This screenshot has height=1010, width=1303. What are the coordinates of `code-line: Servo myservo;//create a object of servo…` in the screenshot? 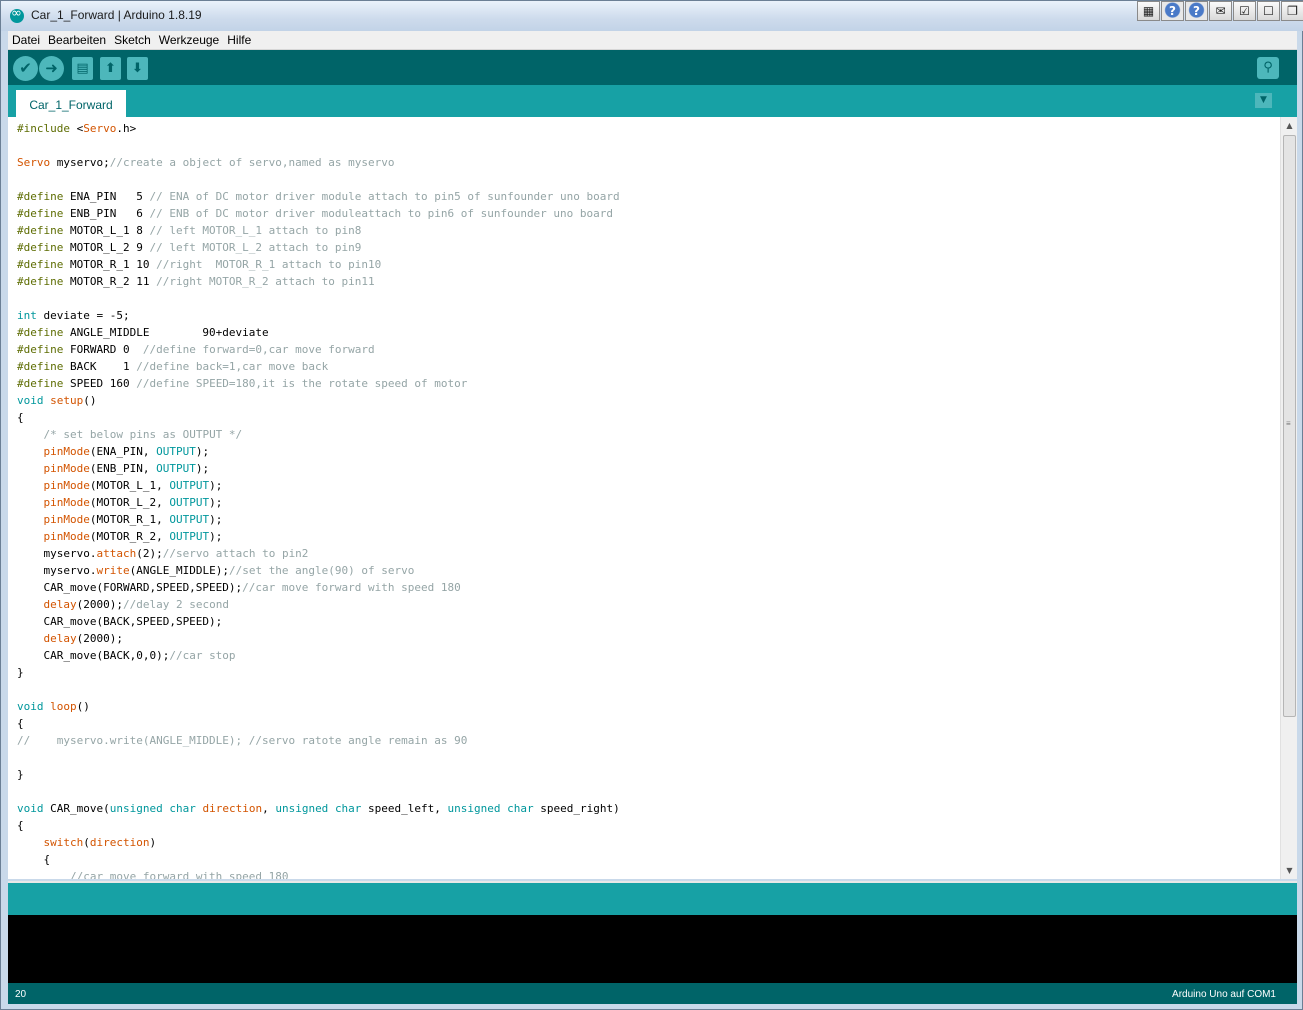 It's located at (647, 162).